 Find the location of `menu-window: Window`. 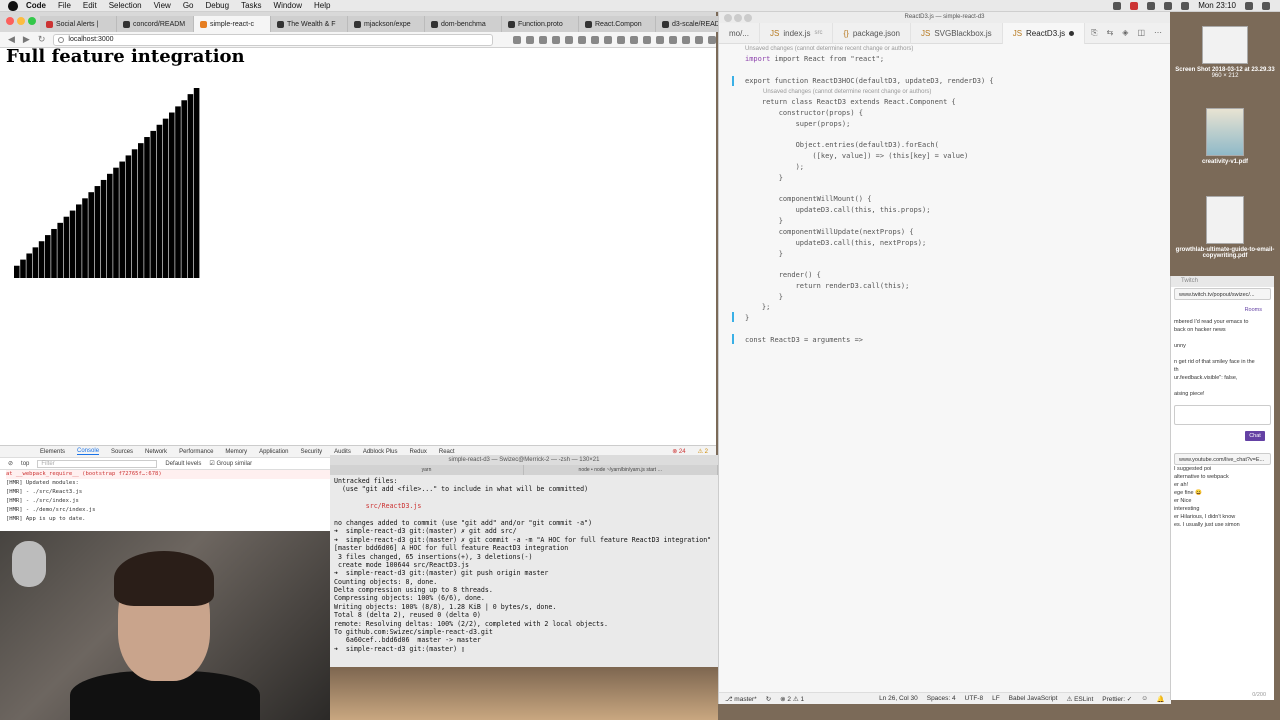

menu-window: Window is located at coordinates (288, 5).